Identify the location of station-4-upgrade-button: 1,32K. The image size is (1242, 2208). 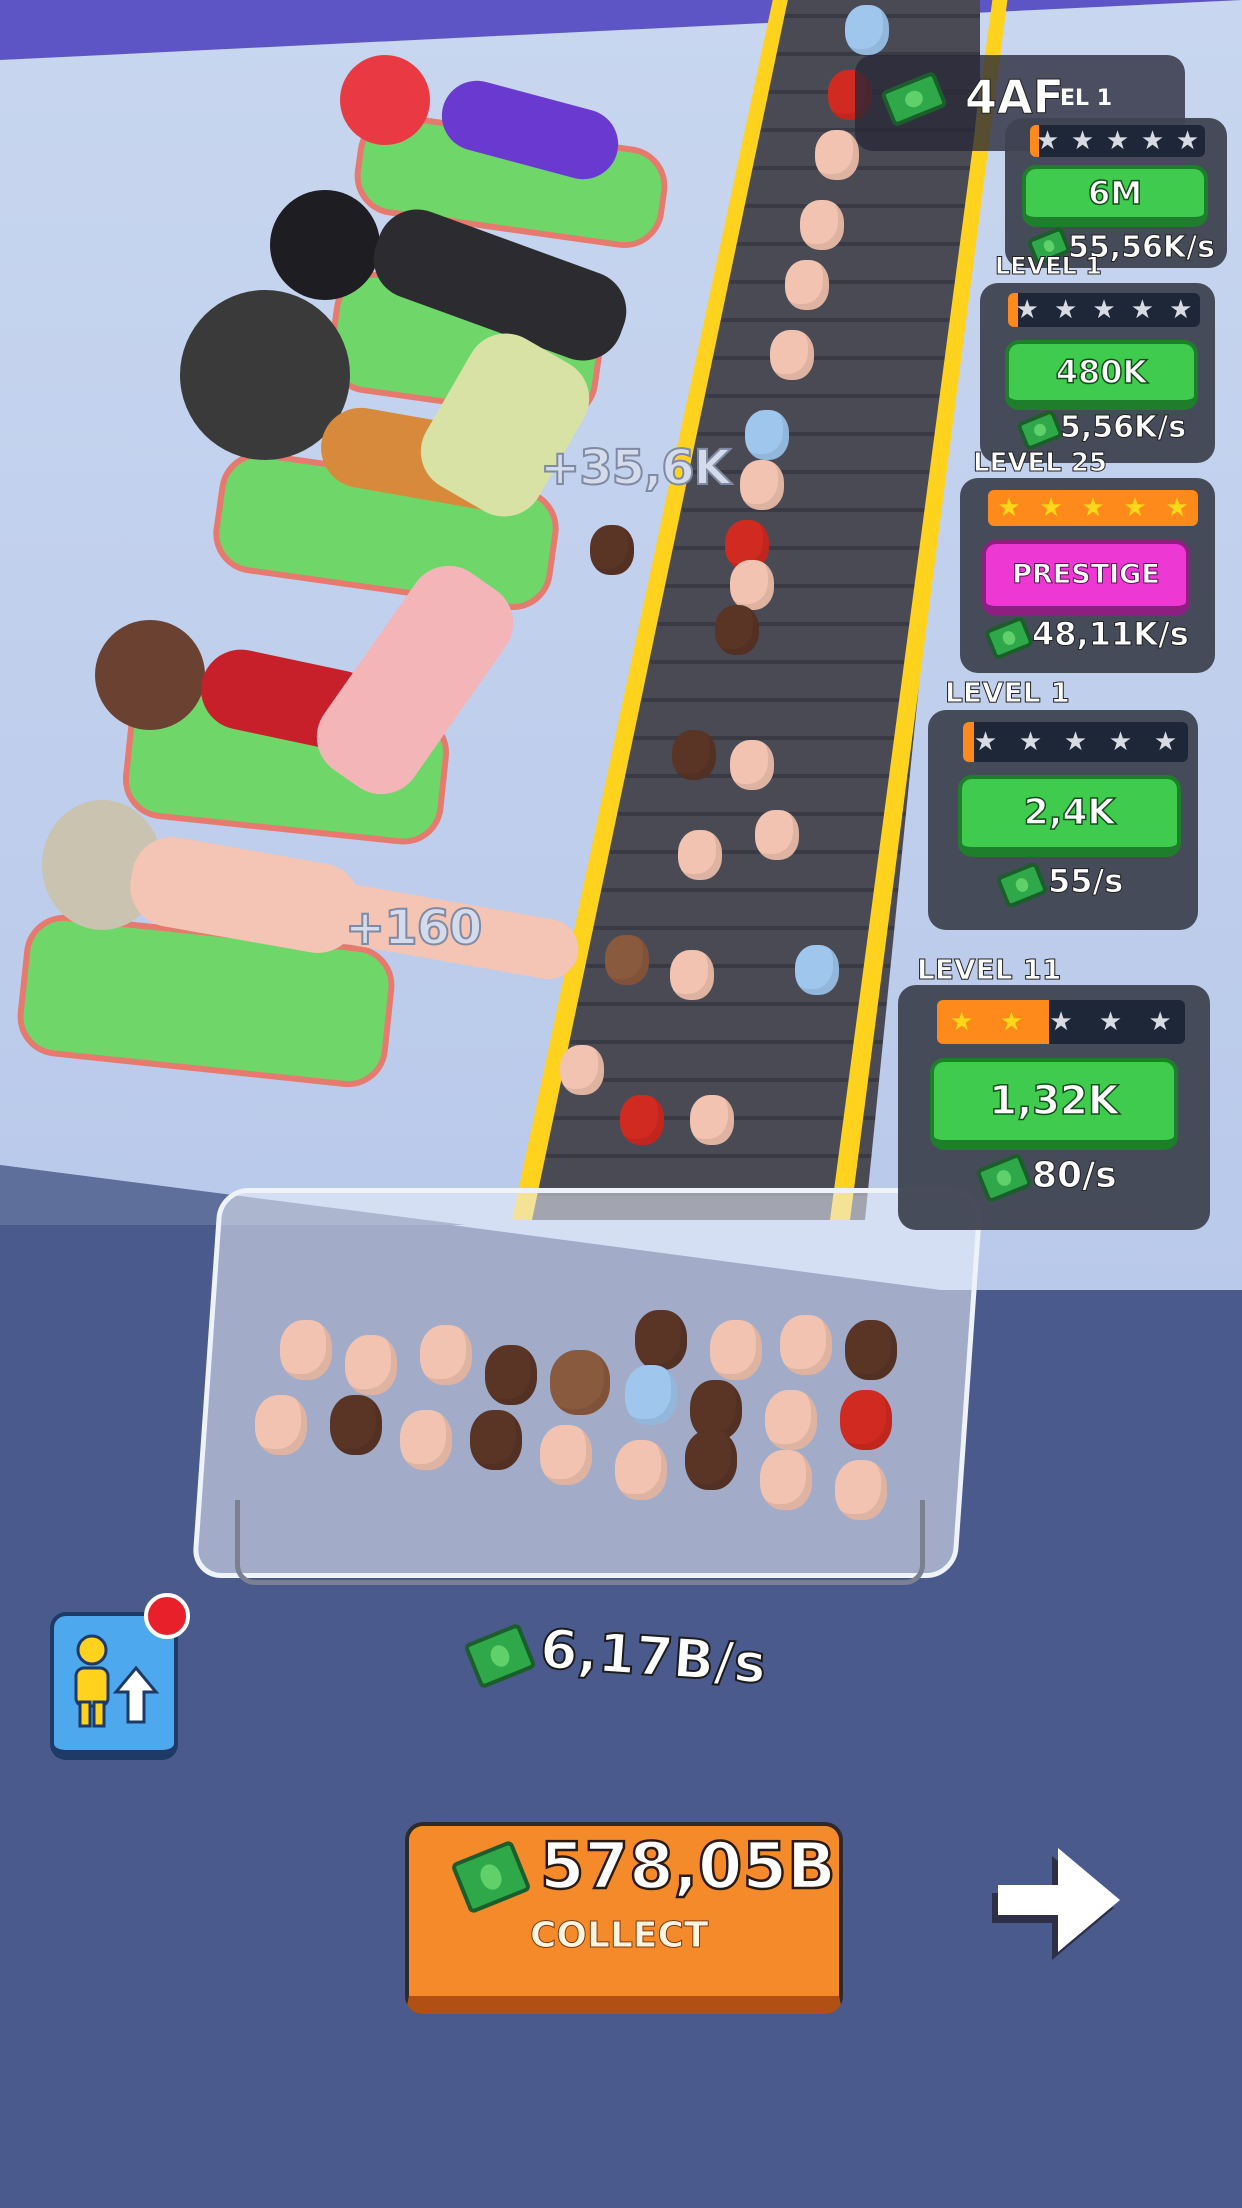
(1054, 1104).